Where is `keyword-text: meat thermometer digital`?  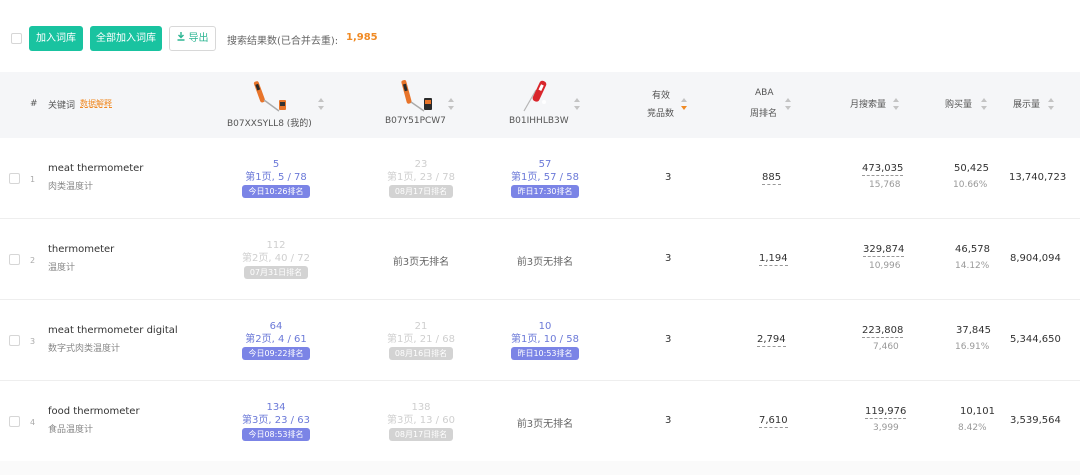
keyword-text: meat thermometer digital is located at coordinates (113, 330).